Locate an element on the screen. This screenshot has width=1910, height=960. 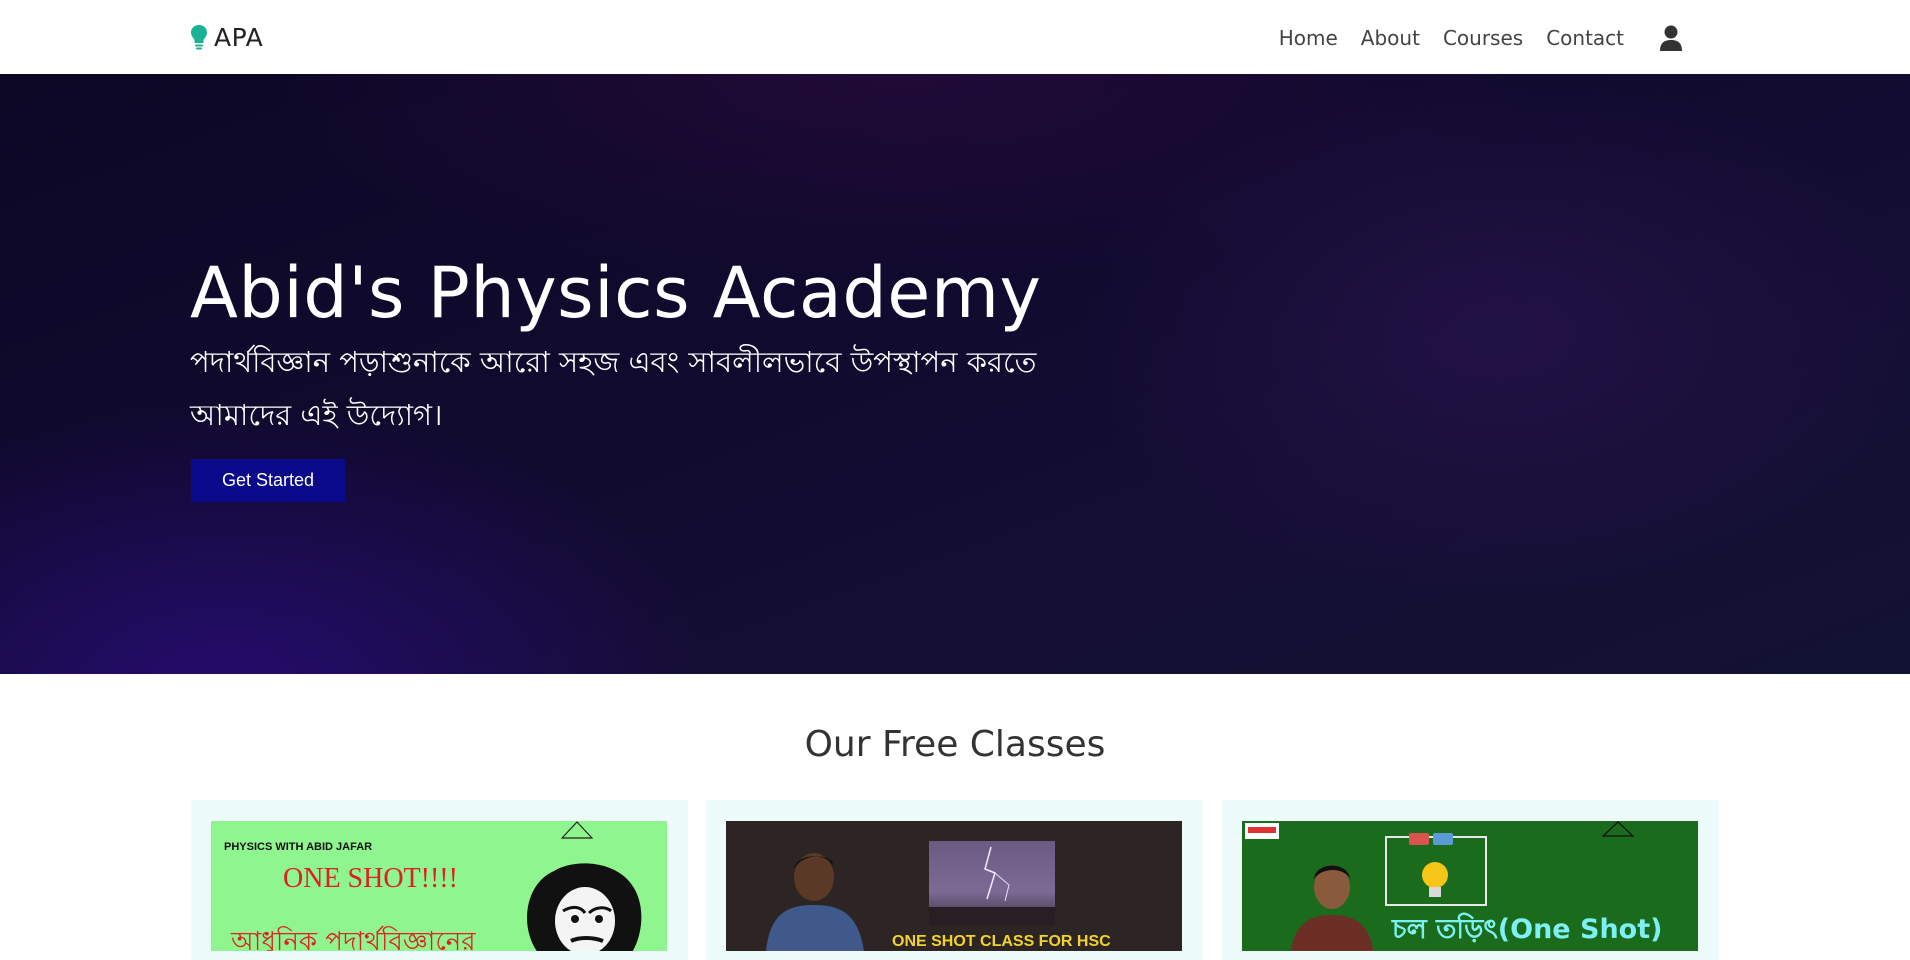
user-icon is located at coordinates (1671, 38).